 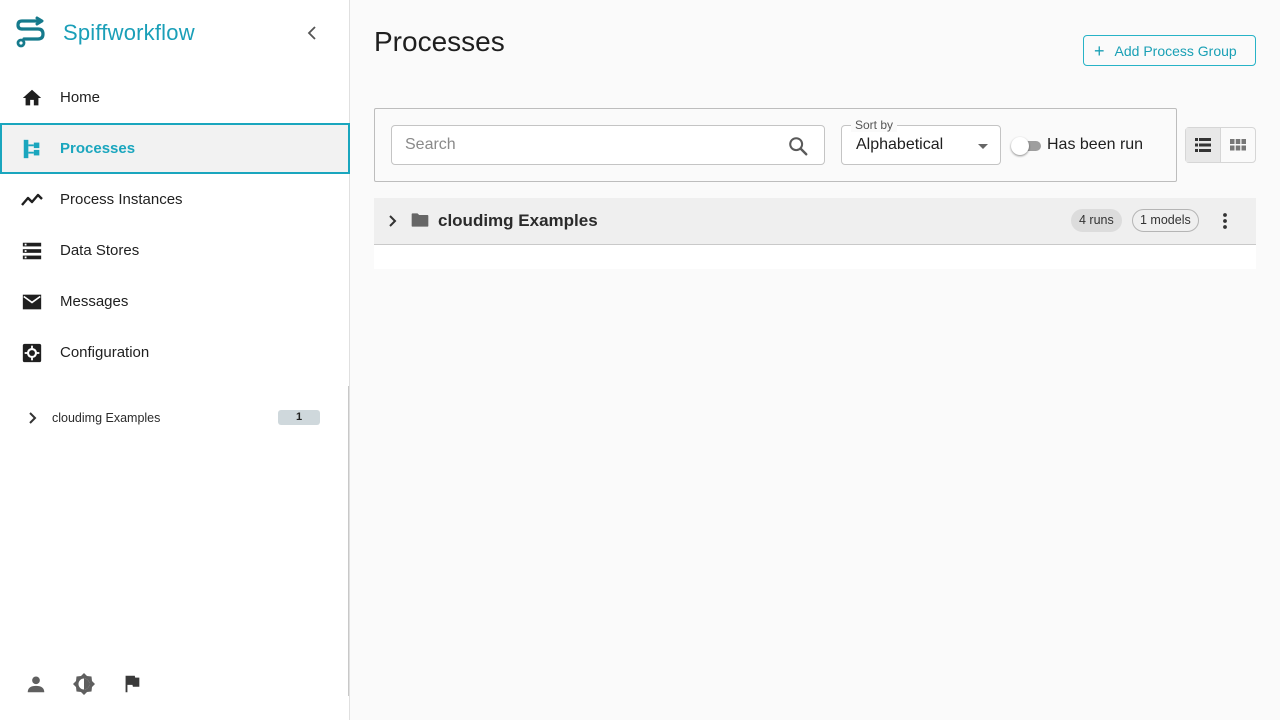 I want to click on settings-icon, so click(x=32, y=353).